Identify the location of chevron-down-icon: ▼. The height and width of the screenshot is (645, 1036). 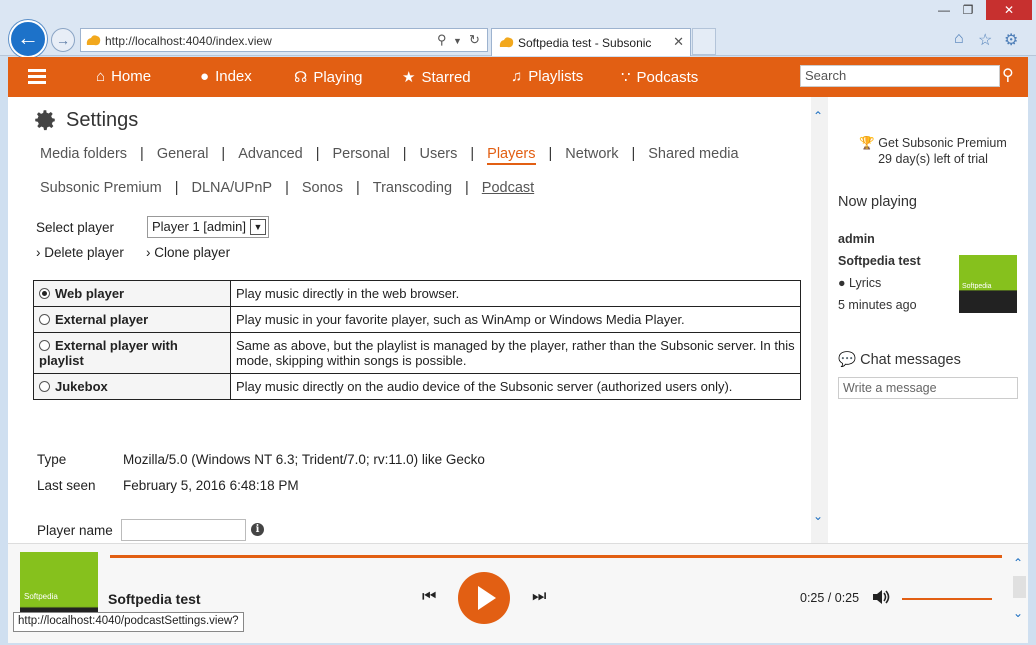
(258, 227).